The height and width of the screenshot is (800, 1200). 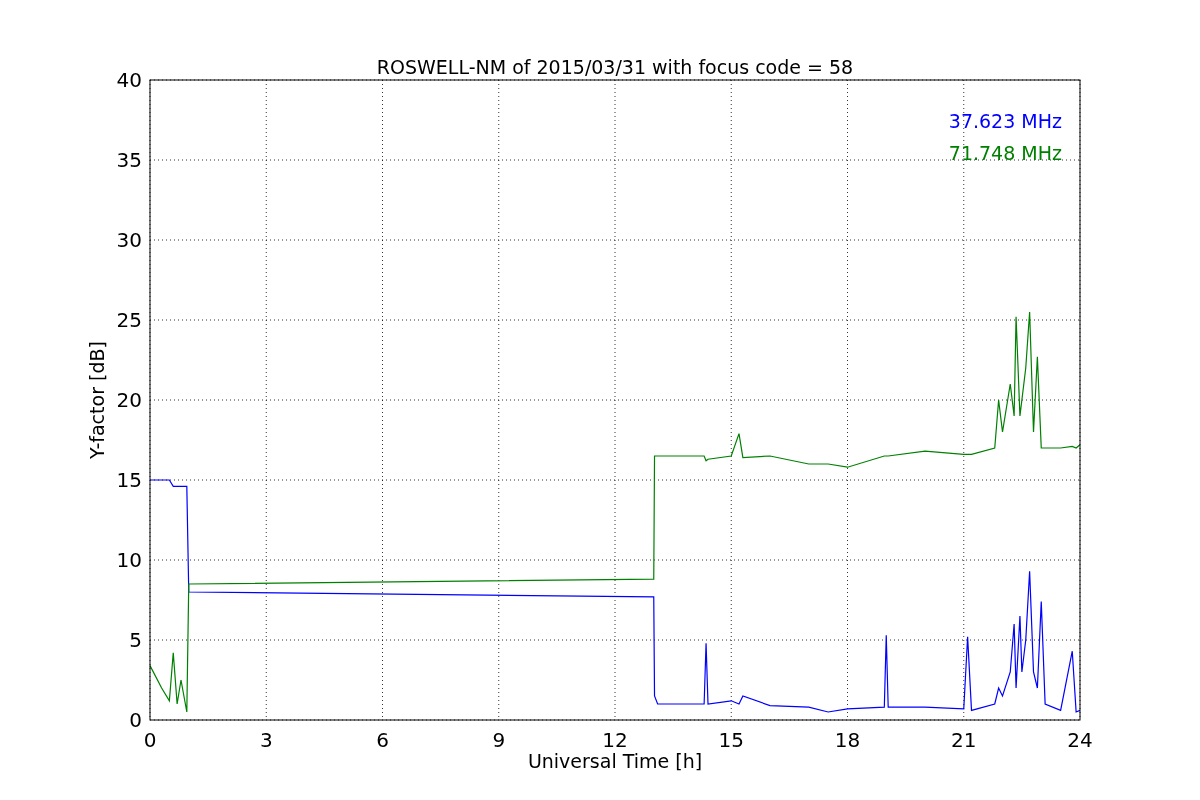 What do you see at coordinates (129, 560) in the screenshot?
I see `y-tick-label: 10` at bounding box center [129, 560].